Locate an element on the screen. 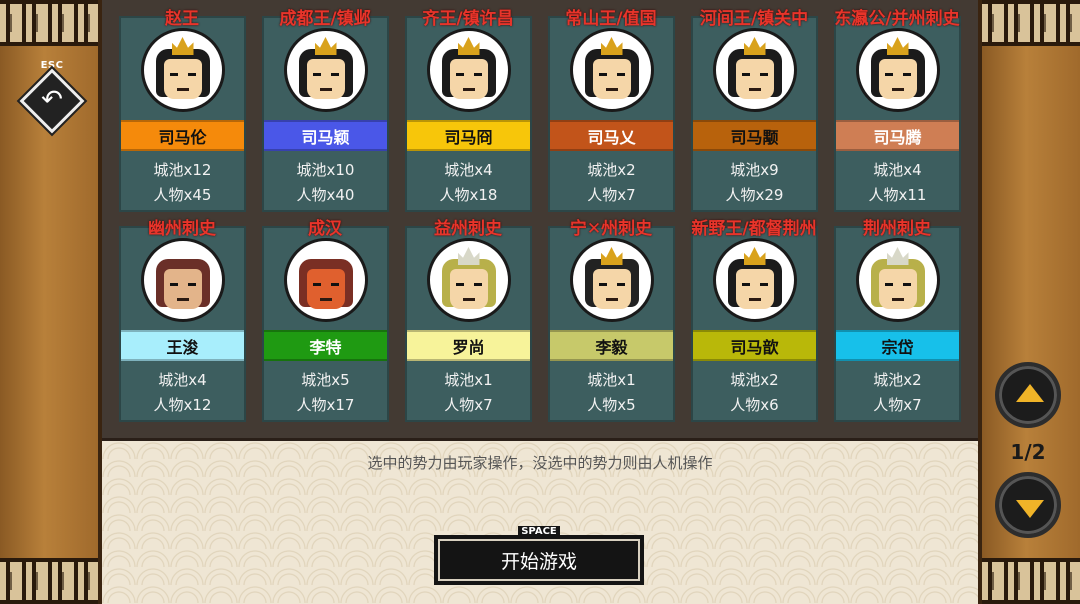 The image size is (1080, 604). faction-title: 河间王/镇关中 is located at coordinates (754, 19).